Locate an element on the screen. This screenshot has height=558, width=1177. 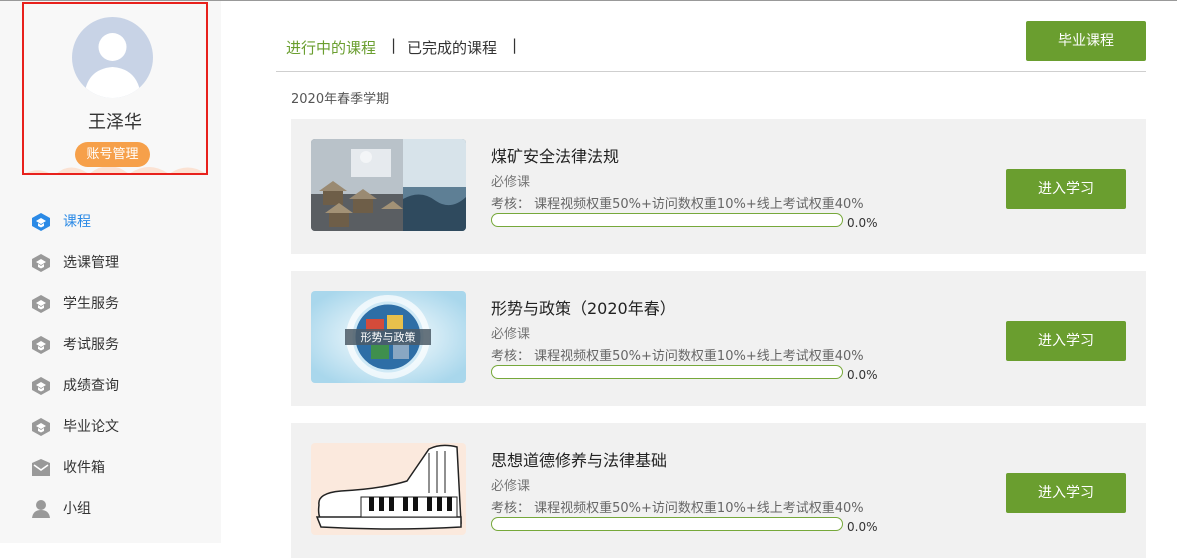
profile-card: 王泽华 账号管理 is located at coordinates (115, 88).